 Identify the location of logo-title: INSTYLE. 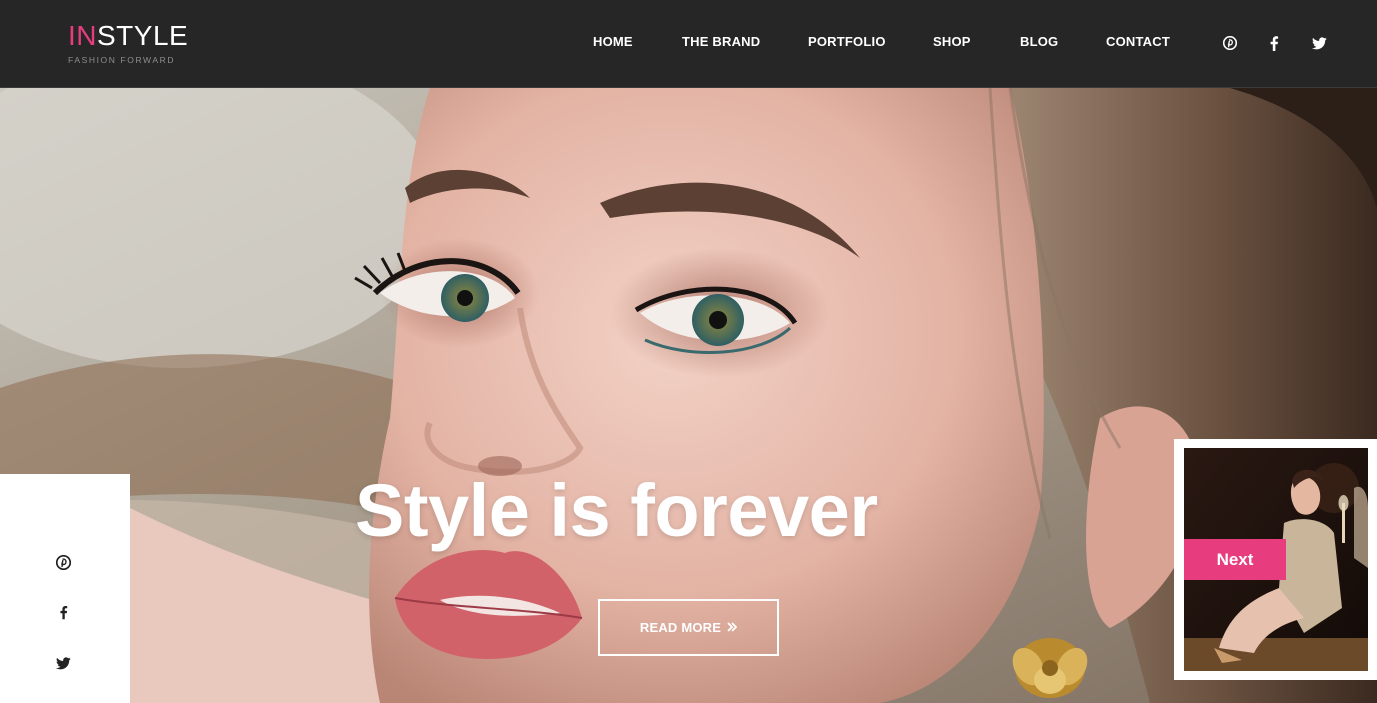
(133, 36).